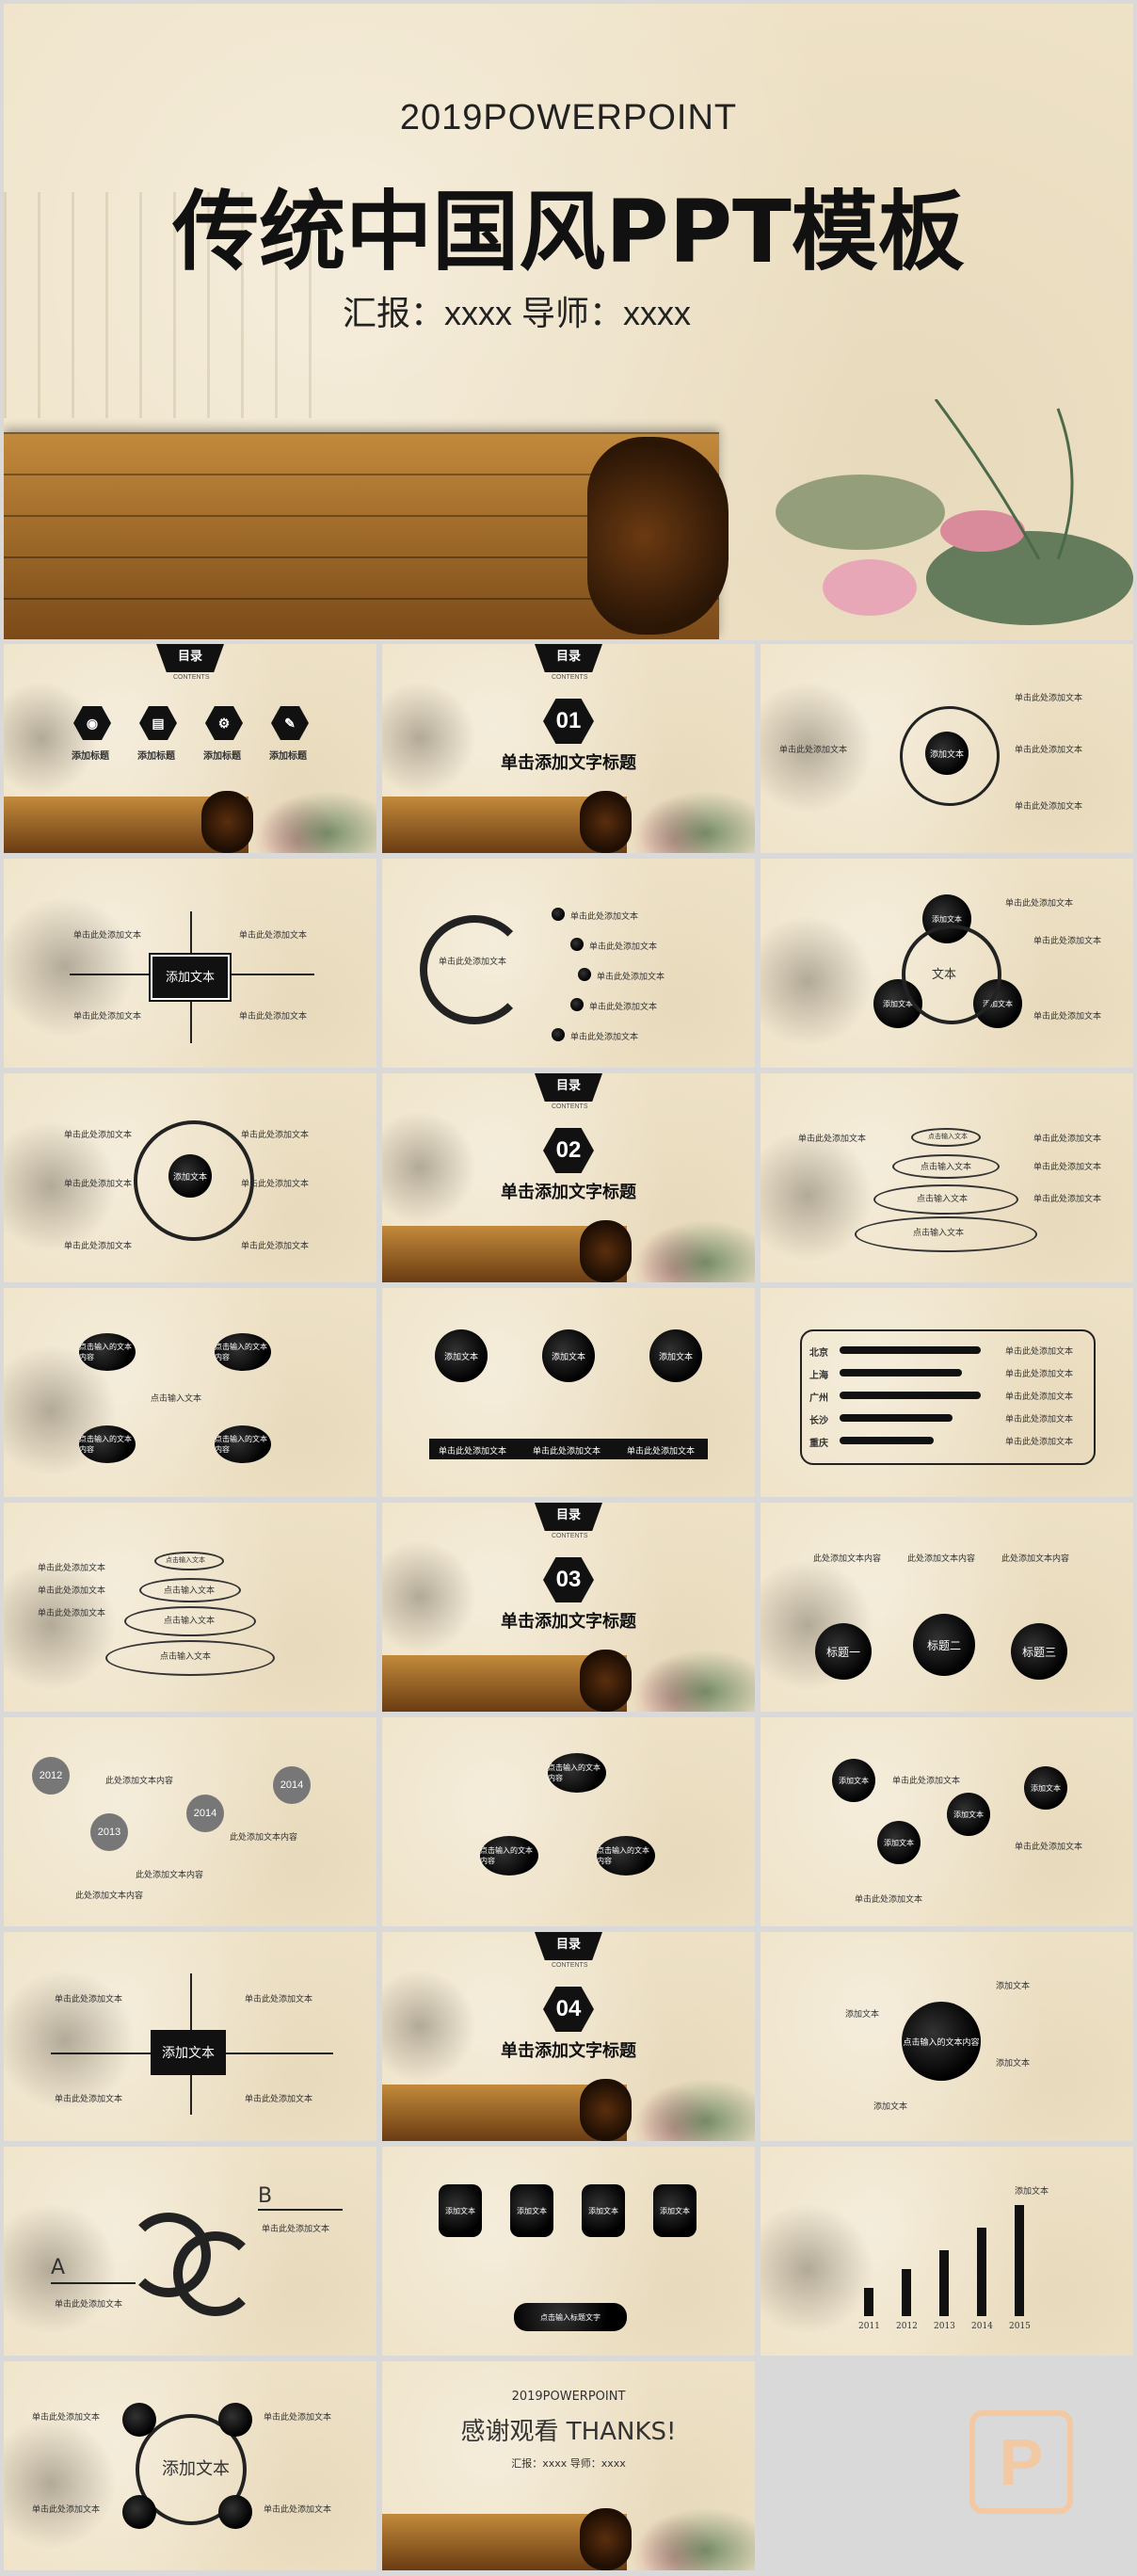  What do you see at coordinates (158, 723) in the screenshot?
I see `chart-icon: ▤` at bounding box center [158, 723].